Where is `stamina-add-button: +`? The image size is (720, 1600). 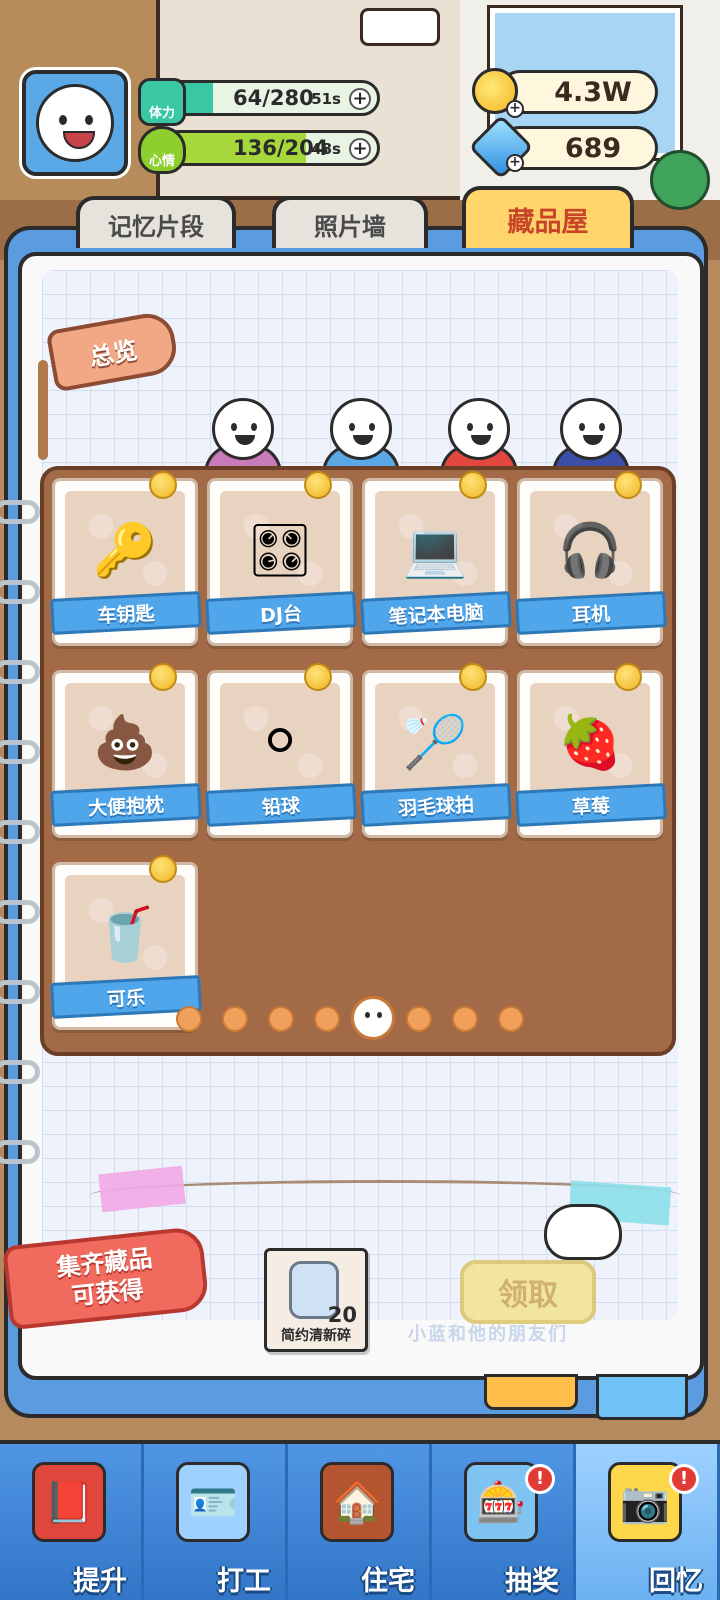 stamina-add-button: + is located at coordinates (360, 99).